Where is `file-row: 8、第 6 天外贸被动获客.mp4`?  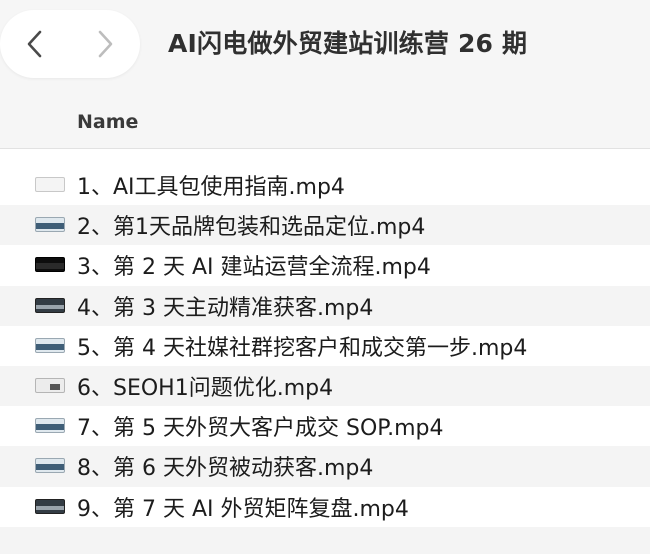 file-row: 8、第 6 天外贸被动获客.mp4 is located at coordinates (325, 466).